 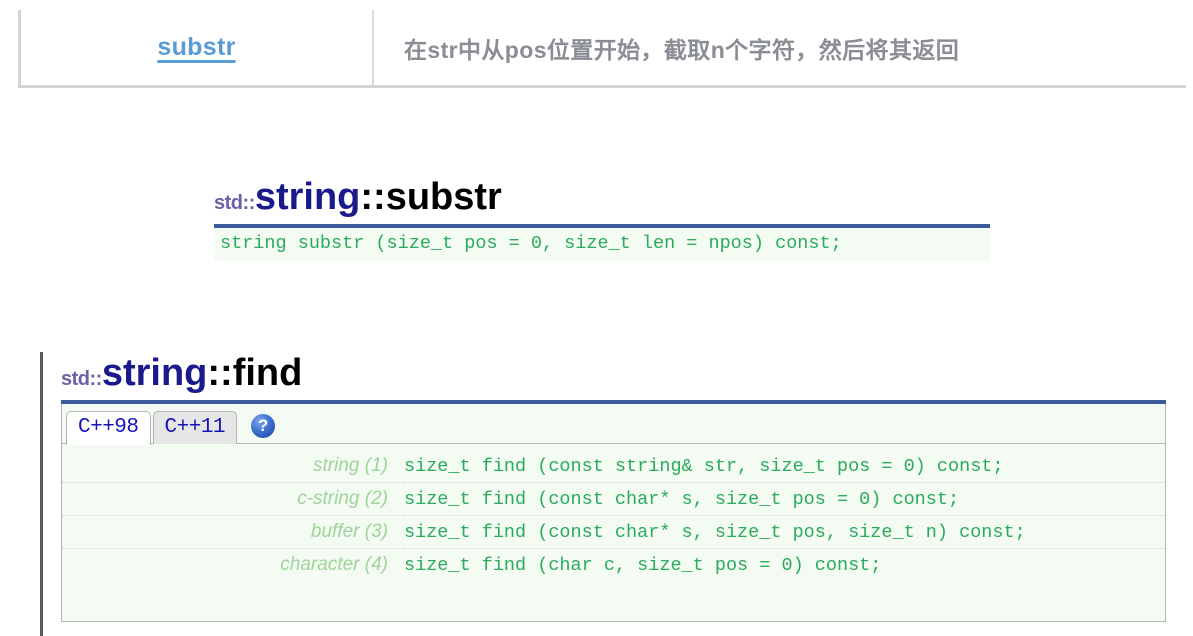 I want to click on overload-label: string (1), so click(x=233, y=466).